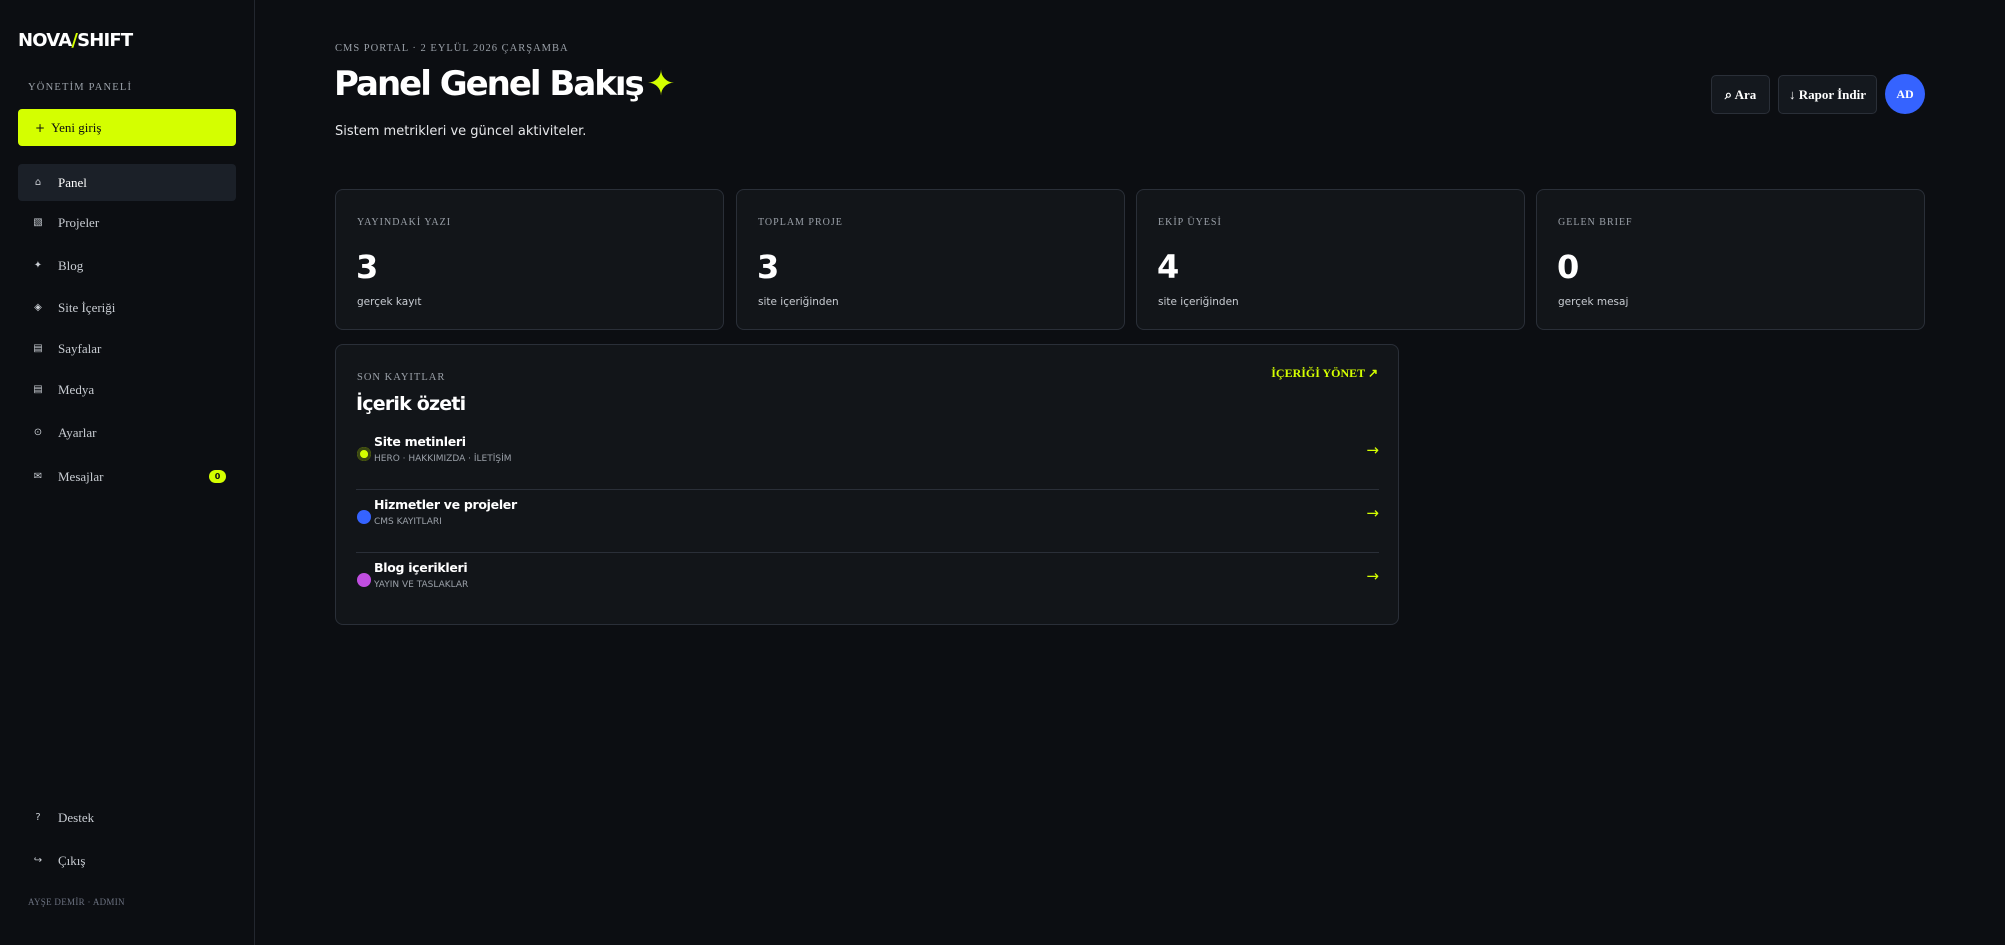 The height and width of the screenshot is (945, 2005). I want to click on list-item: Hizmetler ve projeler CMS KAYITLARI →, so click(867, 521).